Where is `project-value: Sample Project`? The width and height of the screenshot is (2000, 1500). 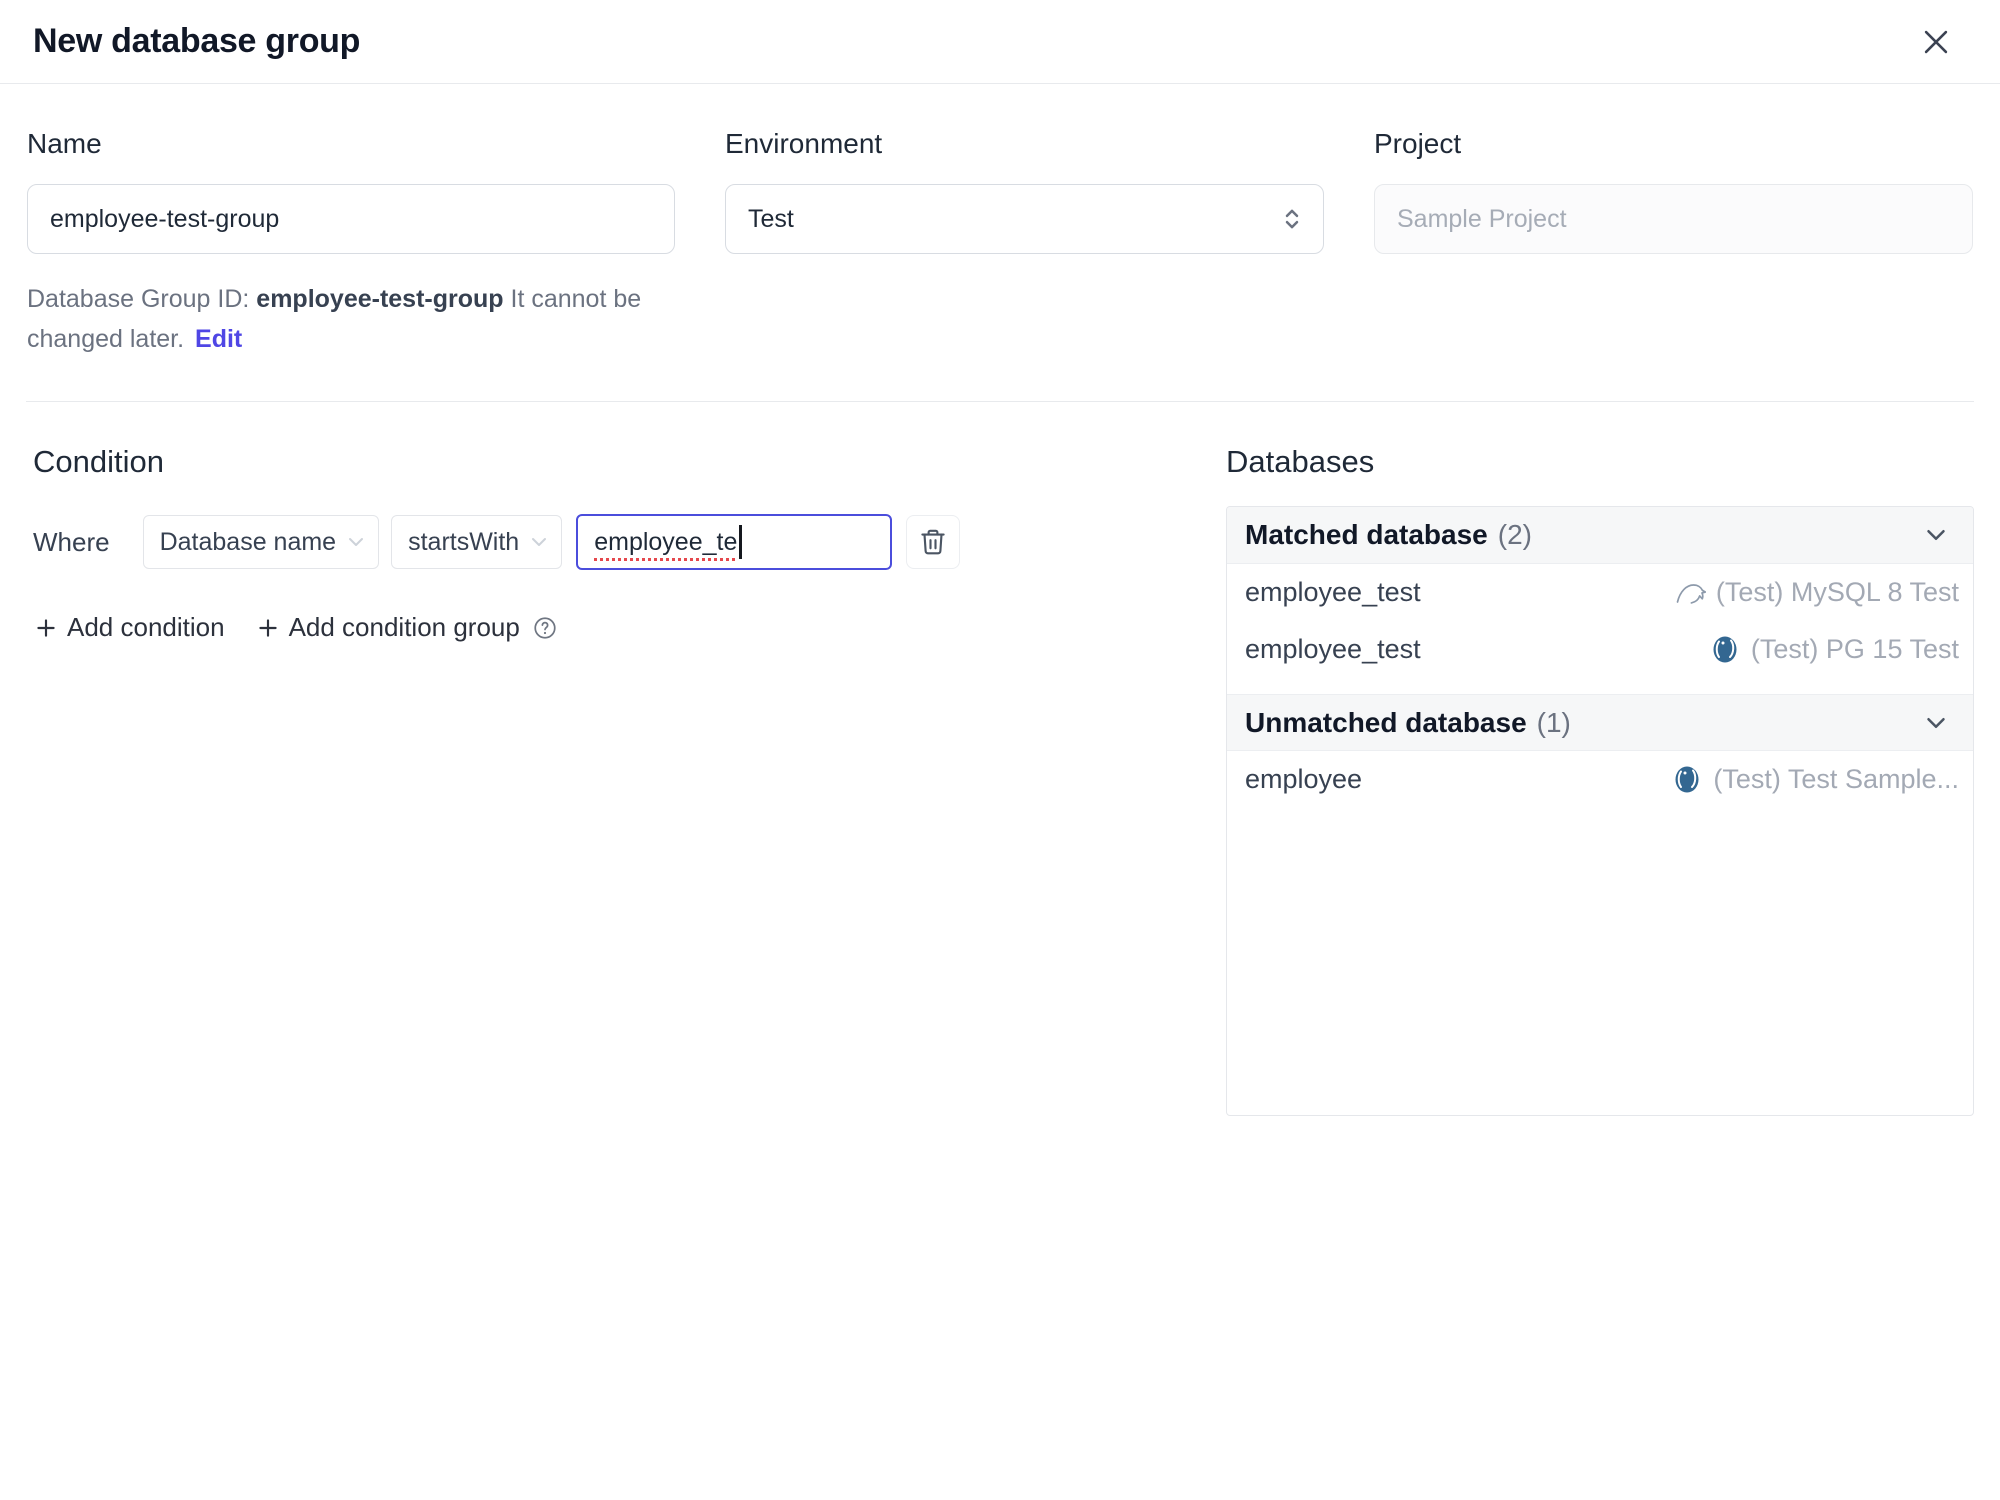 project-value: Sample Project is located at coordinates (1482, 218).